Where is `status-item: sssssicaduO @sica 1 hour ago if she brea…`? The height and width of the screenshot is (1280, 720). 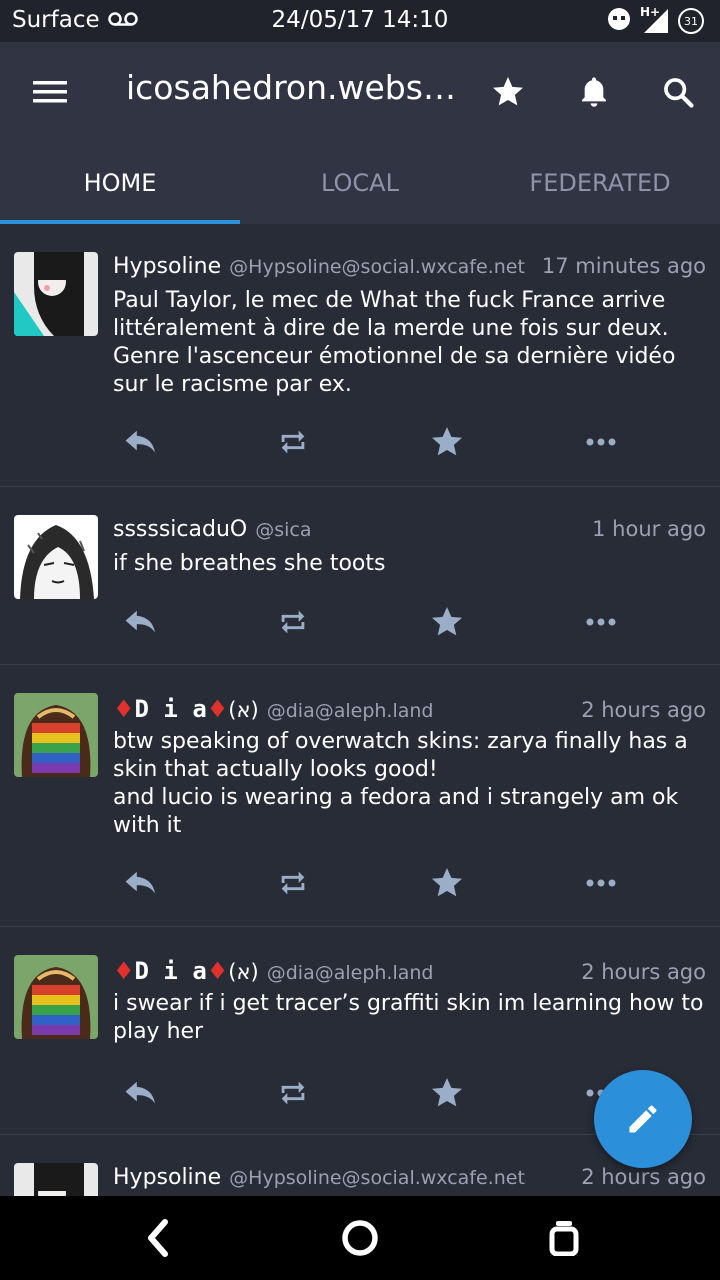
status-item: sssssicaduO @sica 1 hour ago if she brea… is located at coordinates (360, 576).